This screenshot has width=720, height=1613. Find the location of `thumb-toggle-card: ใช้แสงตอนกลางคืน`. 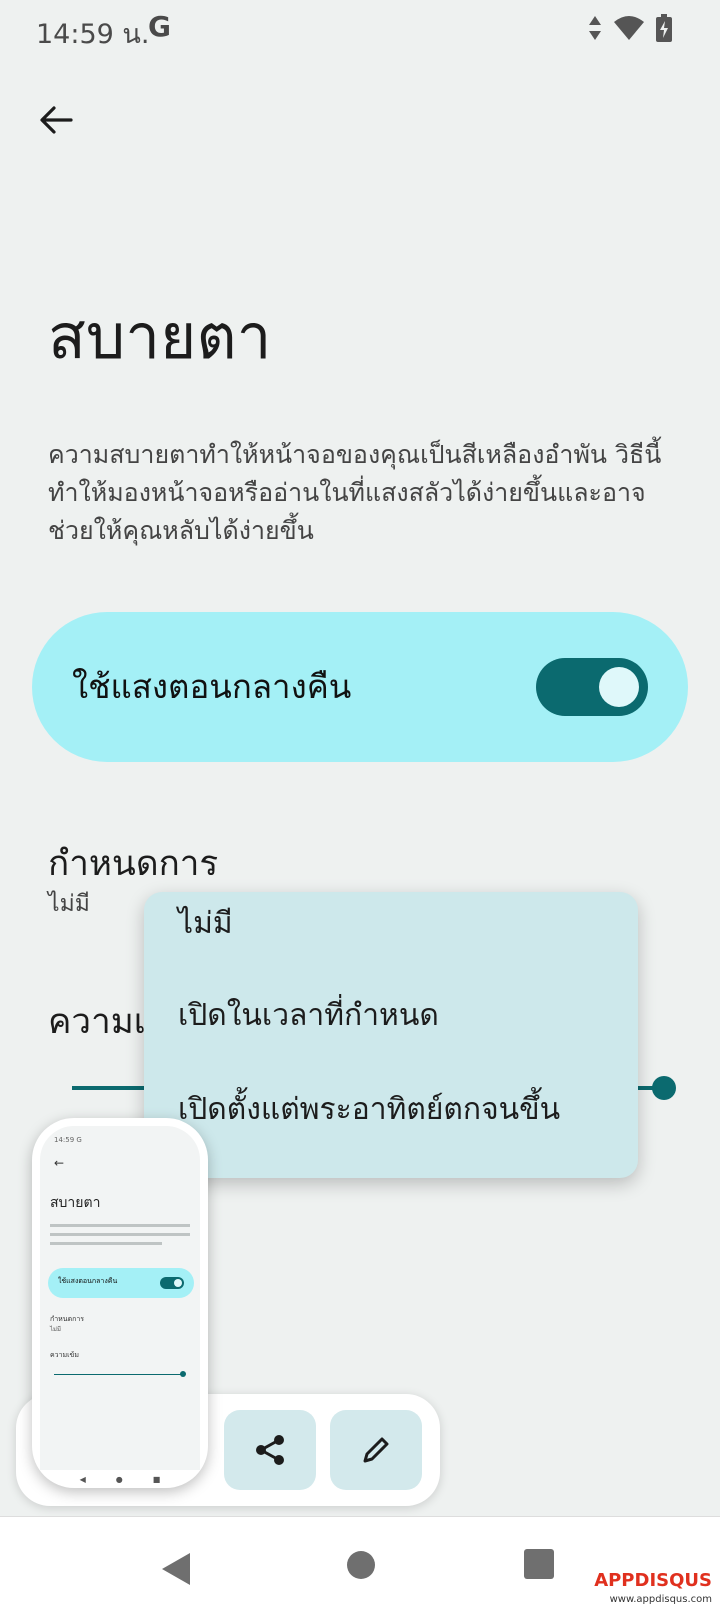

thumb-toggle-card: ใช้แสงตอนกลางคืน is located at coordinates (121, 1283).